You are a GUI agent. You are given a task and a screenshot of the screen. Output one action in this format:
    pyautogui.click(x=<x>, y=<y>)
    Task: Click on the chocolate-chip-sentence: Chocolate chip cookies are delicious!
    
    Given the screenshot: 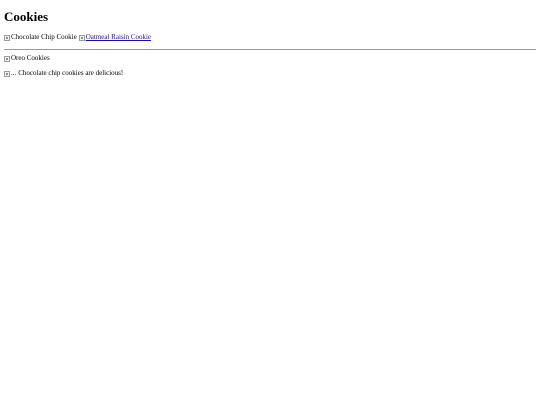 What is the action you would take?
    pyautogui.click(x=71, y=73)
    